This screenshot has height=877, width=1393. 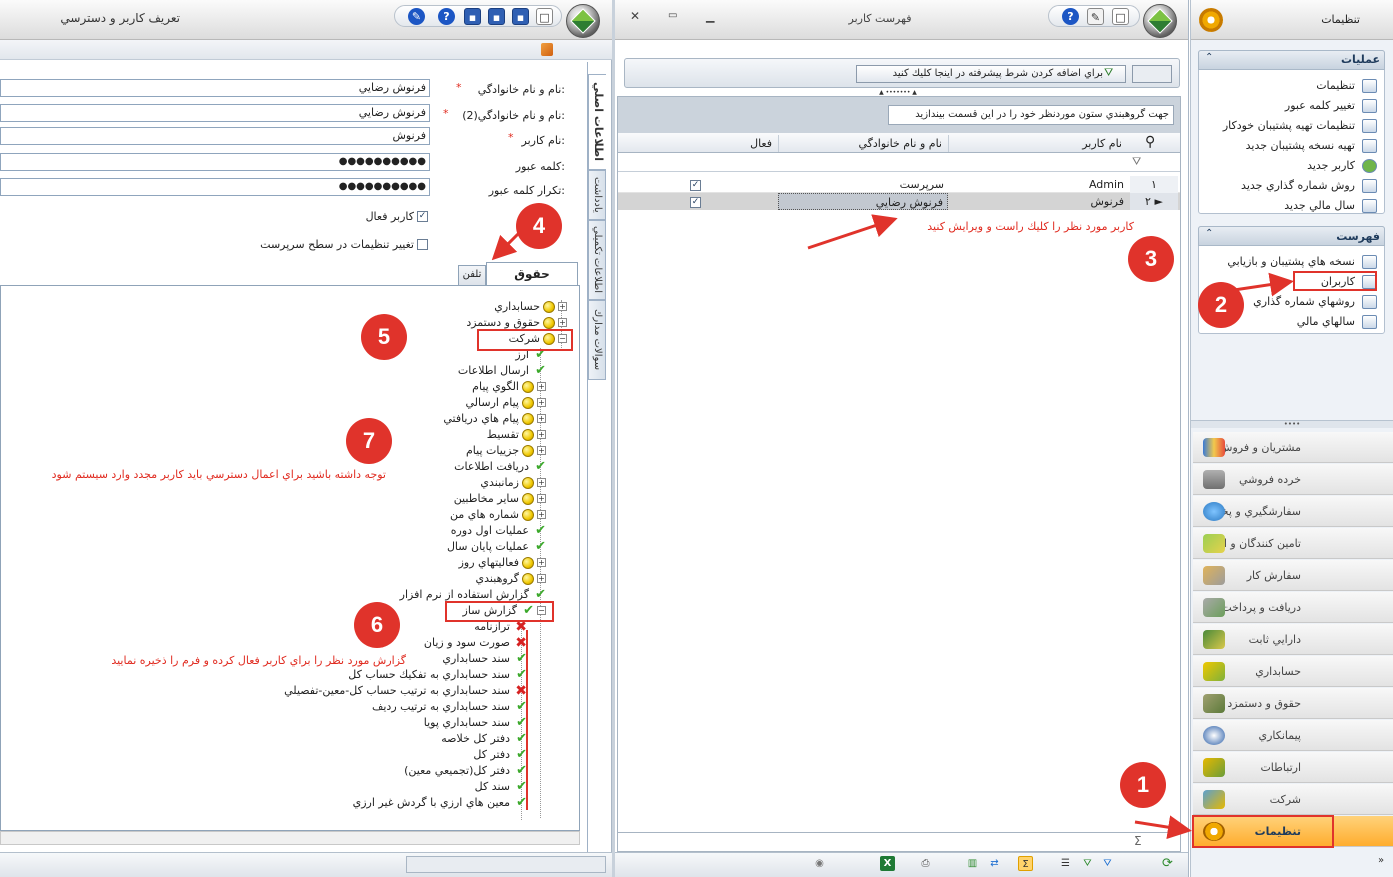 I want to click on badge-2: 2, so click(x=1221, y=305).